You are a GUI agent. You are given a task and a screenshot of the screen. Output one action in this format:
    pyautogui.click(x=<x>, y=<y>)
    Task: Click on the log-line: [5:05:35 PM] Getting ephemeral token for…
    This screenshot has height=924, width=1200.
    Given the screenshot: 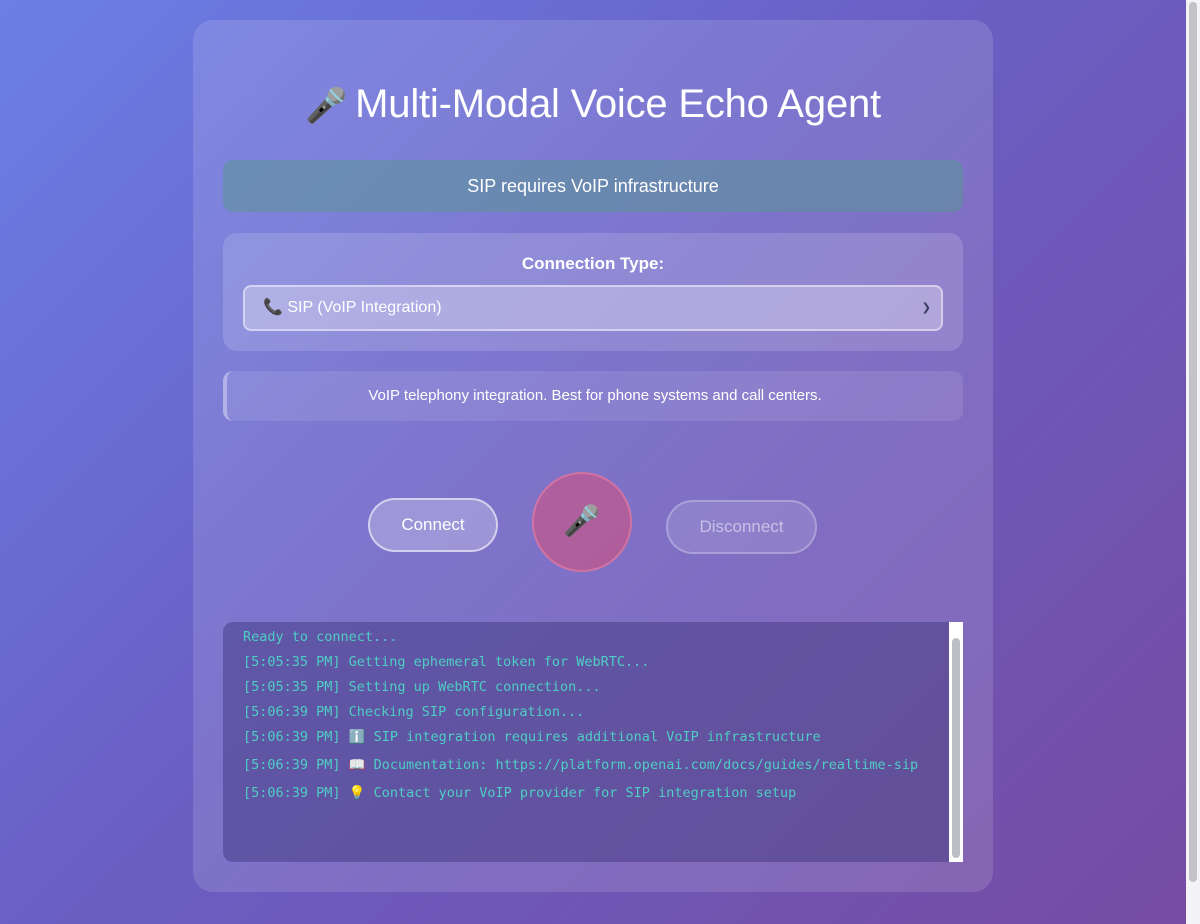 What is the action you would take?
    pyautogui.click(x=446, y=662)
    